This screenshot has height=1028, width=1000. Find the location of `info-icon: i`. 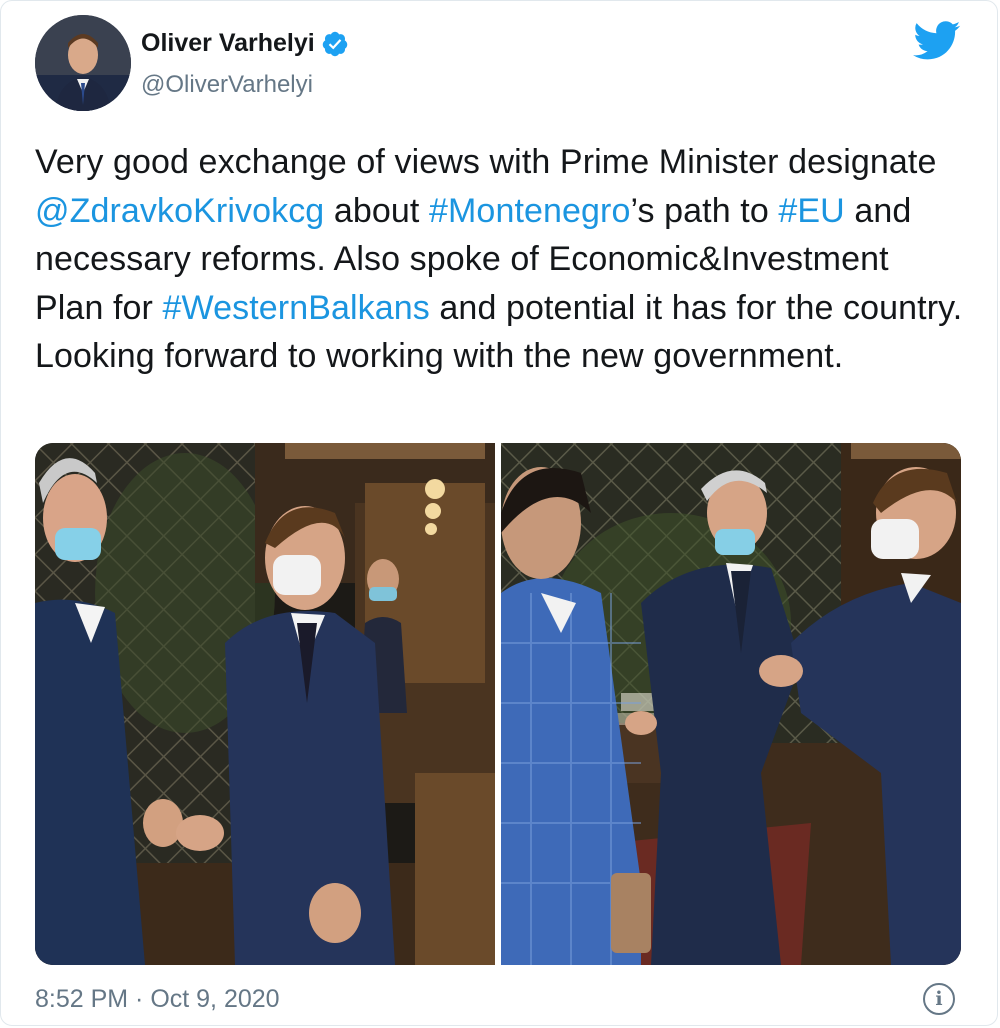

info-icon: i is located at coordinates (939, 999).